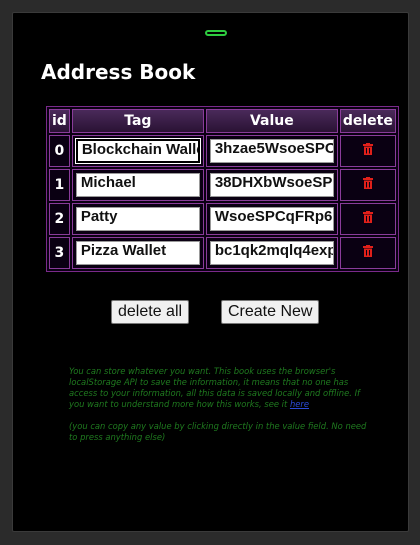  Describe the element at coordinates (216, 33) in the screenshot. I see `drag-handle-icon` at that location.